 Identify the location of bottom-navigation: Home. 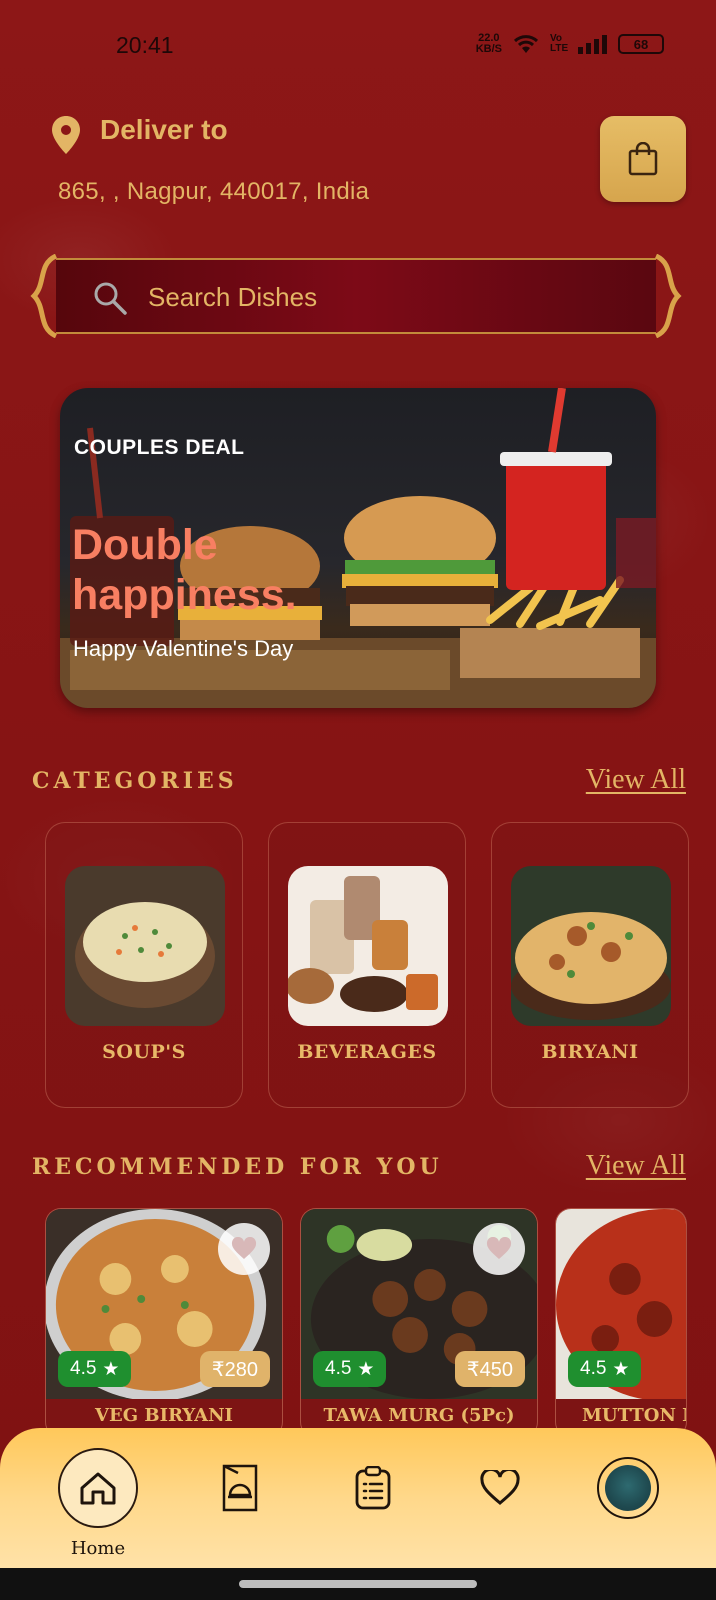
(358, 1498).